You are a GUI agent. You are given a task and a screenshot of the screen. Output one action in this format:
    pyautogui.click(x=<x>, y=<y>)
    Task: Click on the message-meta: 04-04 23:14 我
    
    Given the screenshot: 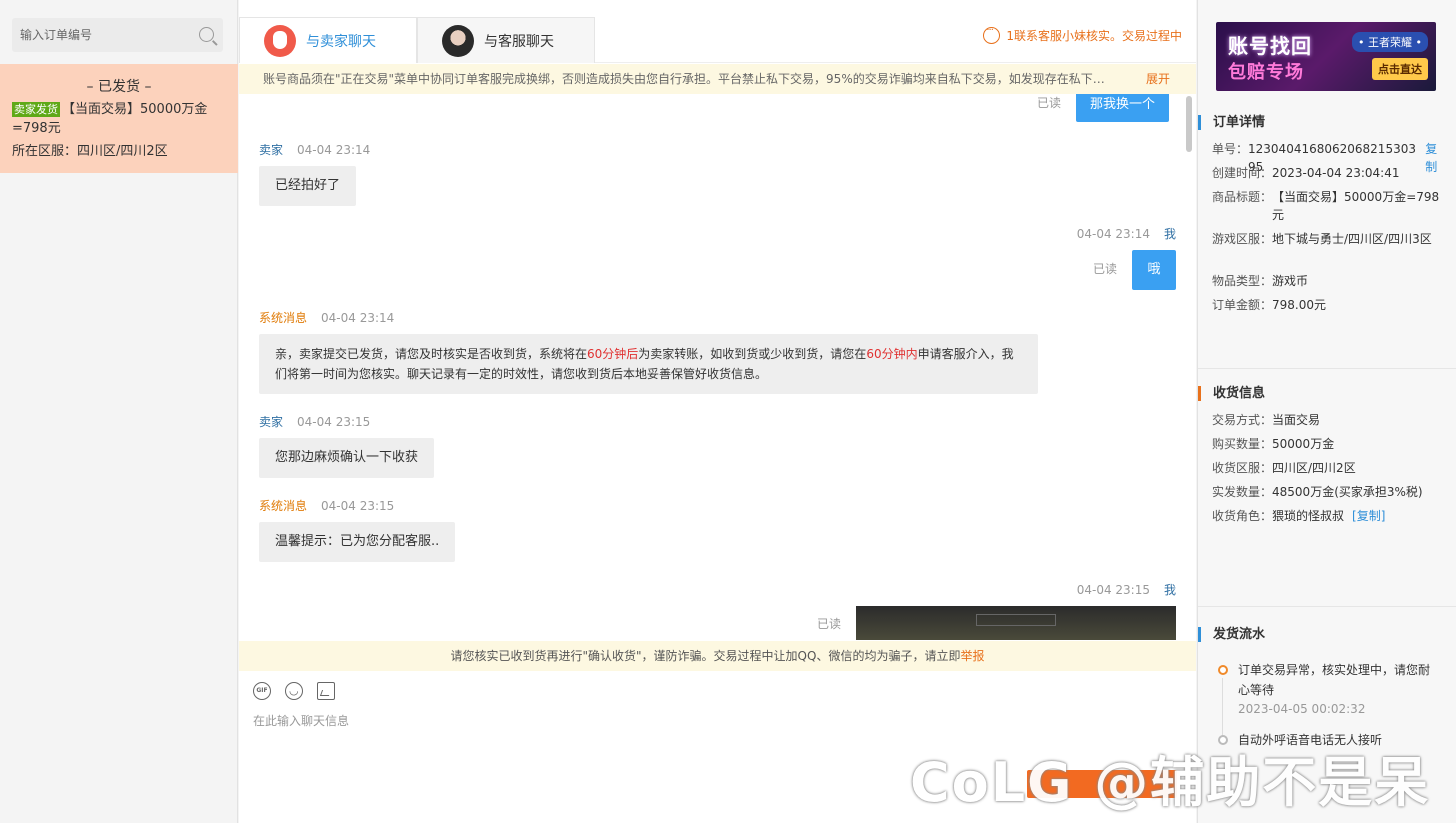 What is the action you would take?
    pyautogui.click(x=1119, y=233)
    